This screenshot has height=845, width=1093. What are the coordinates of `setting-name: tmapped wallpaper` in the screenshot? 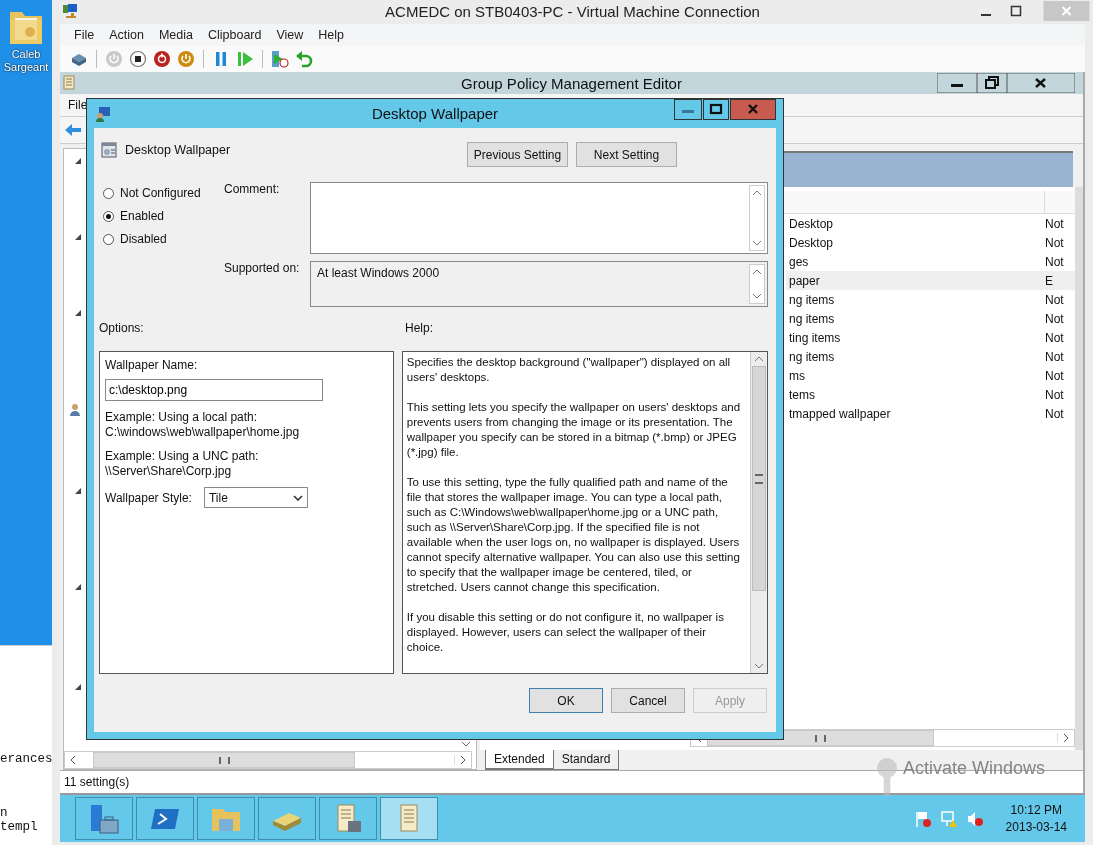 It's located at (840, 413).